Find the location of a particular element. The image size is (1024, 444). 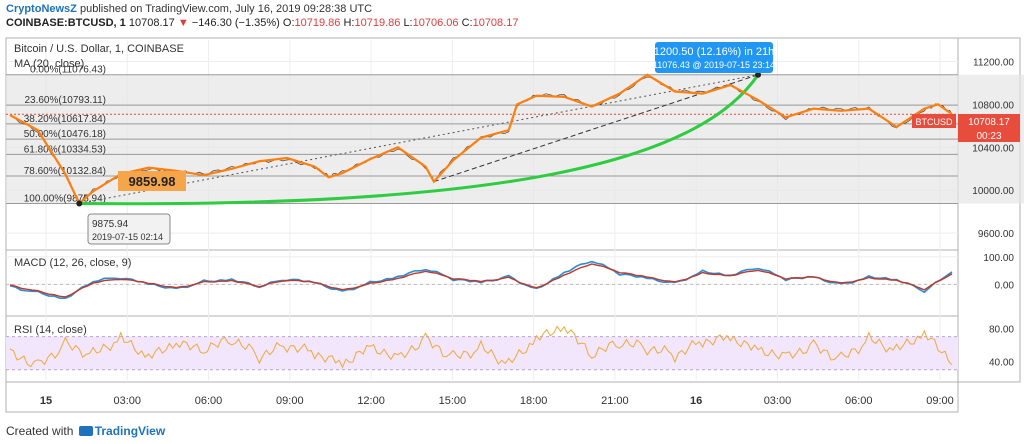

price-change: −146.30 (−1.35%) is located at coordinates (235, 23).